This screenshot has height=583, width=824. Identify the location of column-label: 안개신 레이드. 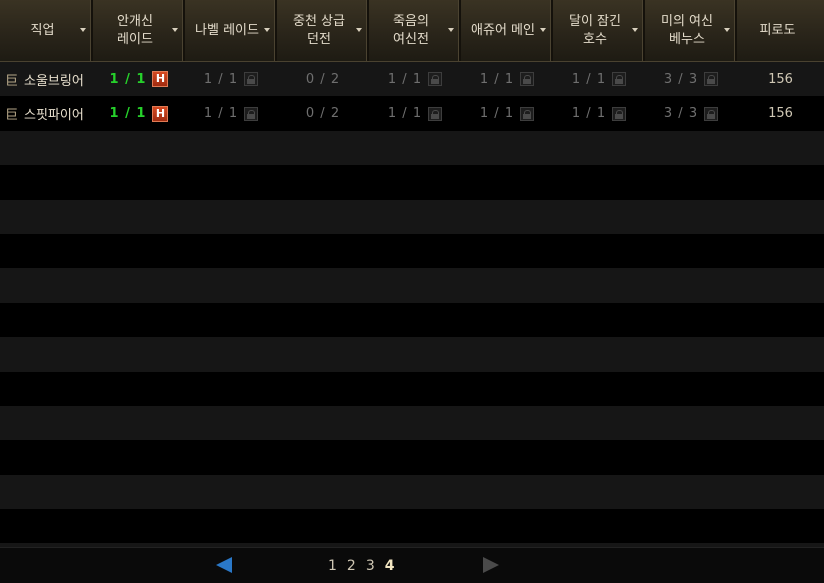
(135, 30).